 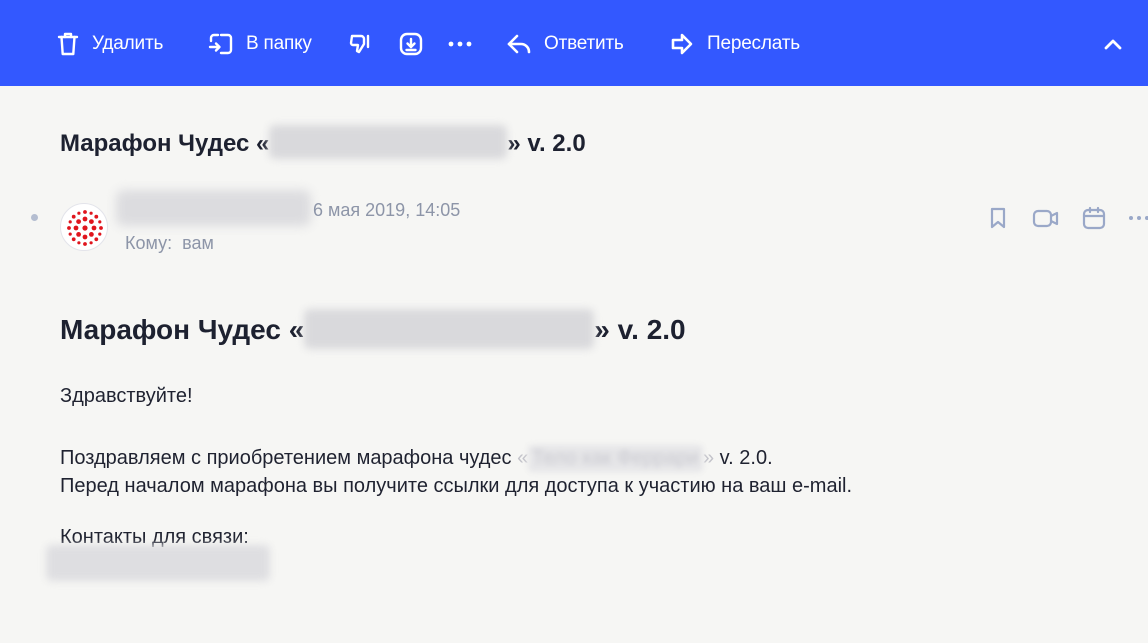 What do you see at coordinates (1094, 220) in the screenshot?
I see `calendar-icon` at bounding box center [1094, 220].